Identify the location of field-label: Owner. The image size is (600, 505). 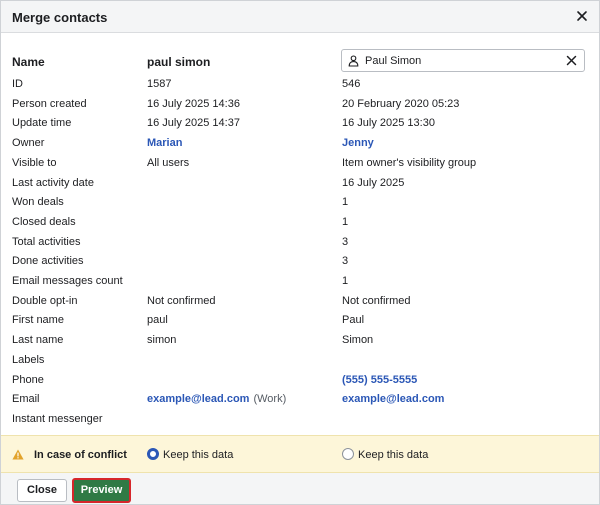
(28, 143).